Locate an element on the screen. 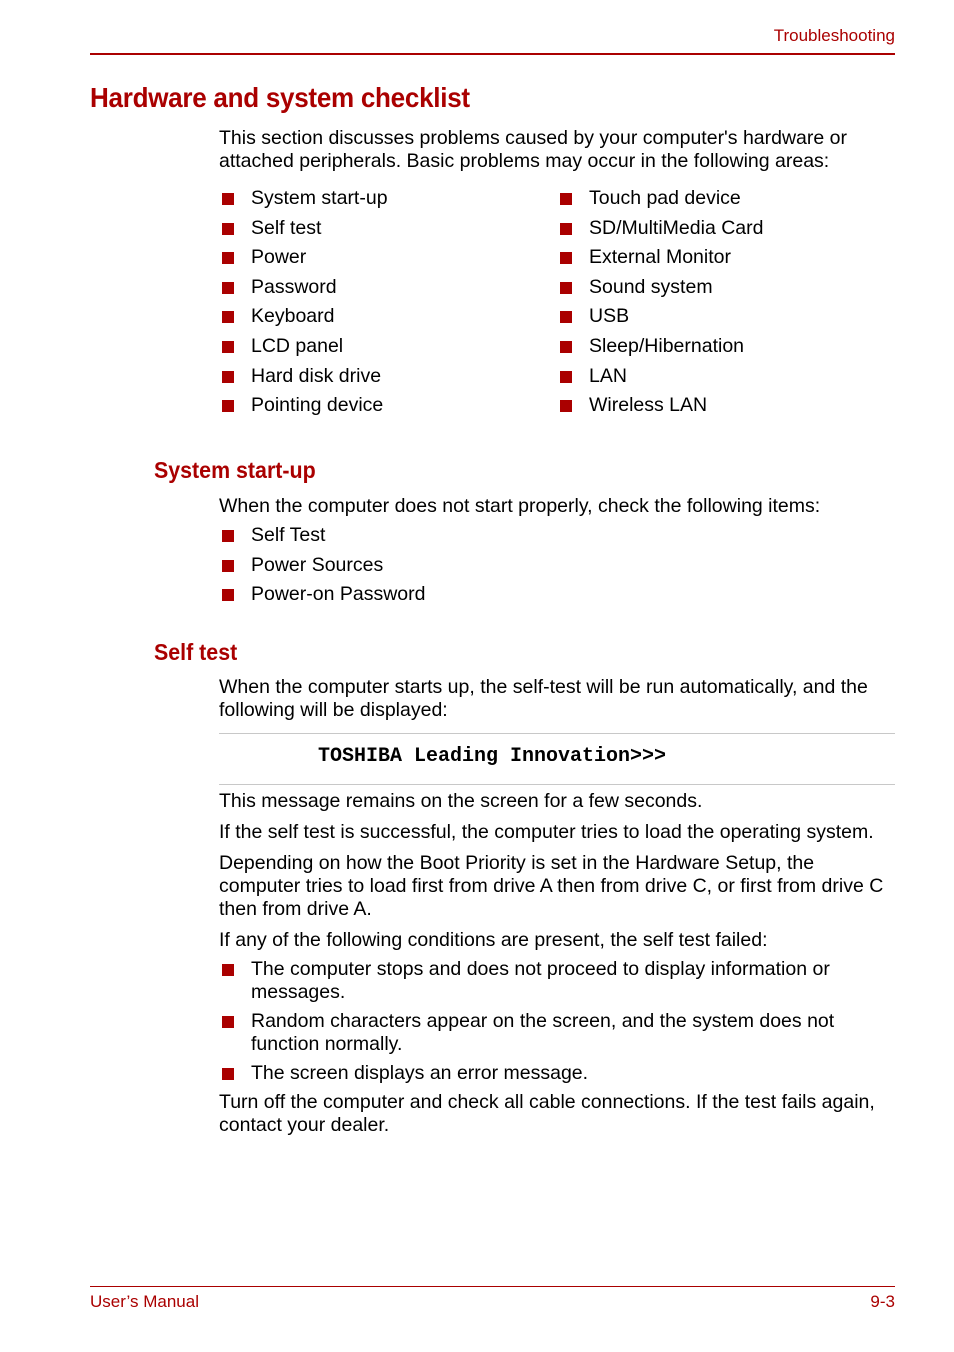 Image resolution: width=954 pixels, height=1352 pixels. list-item: Power Sources is located at coordinates (557, 569).